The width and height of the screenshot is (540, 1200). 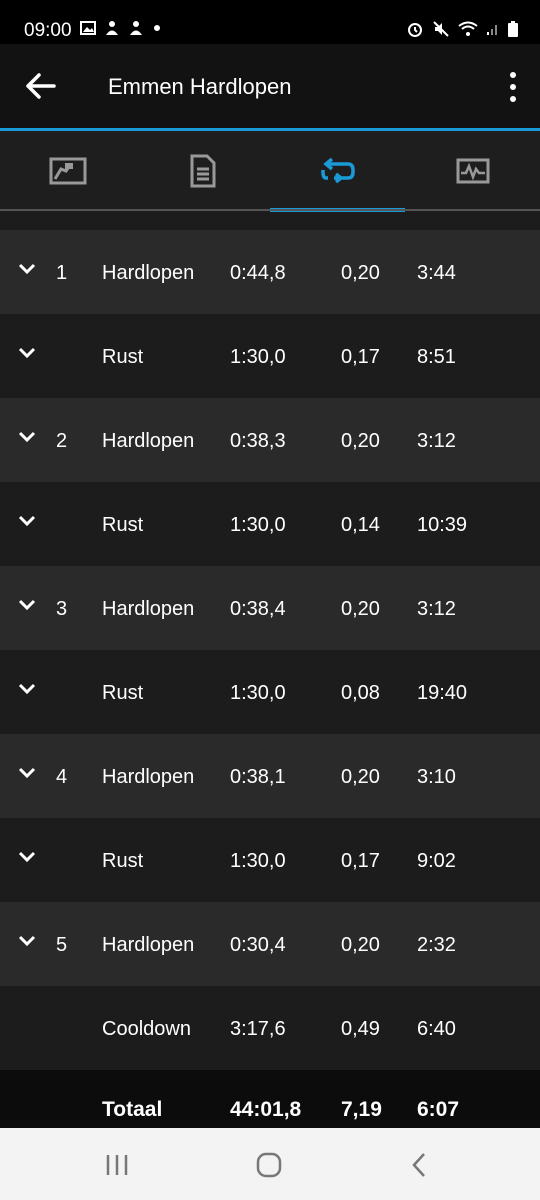 What do you see at coordinates (117, 1165) in the screenshot?
I see `recent-apps-button` at bounding box center [117, 1165].